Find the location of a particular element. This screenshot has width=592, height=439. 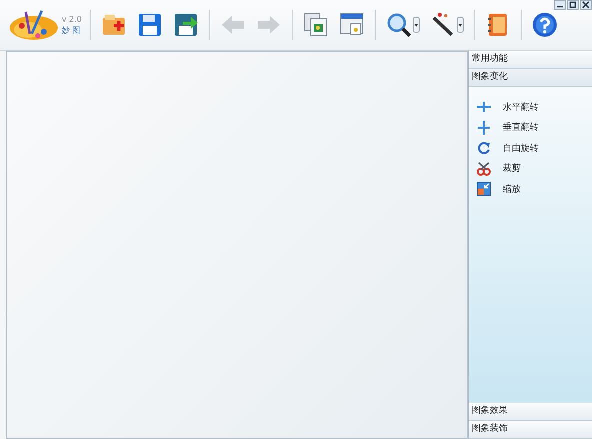

scale-icon is located at coordinates (484, 189).